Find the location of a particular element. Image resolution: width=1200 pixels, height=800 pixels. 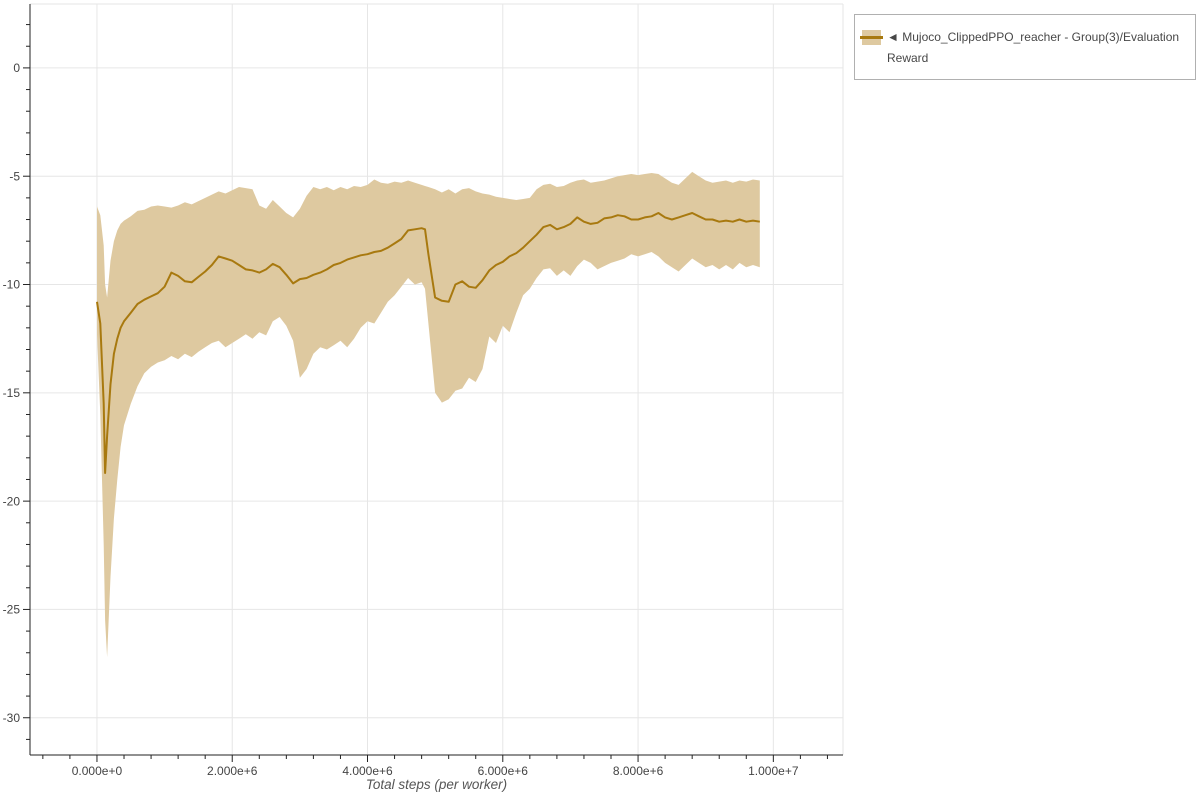

y-tick-label: -10 is located at coordinates (12, 285).